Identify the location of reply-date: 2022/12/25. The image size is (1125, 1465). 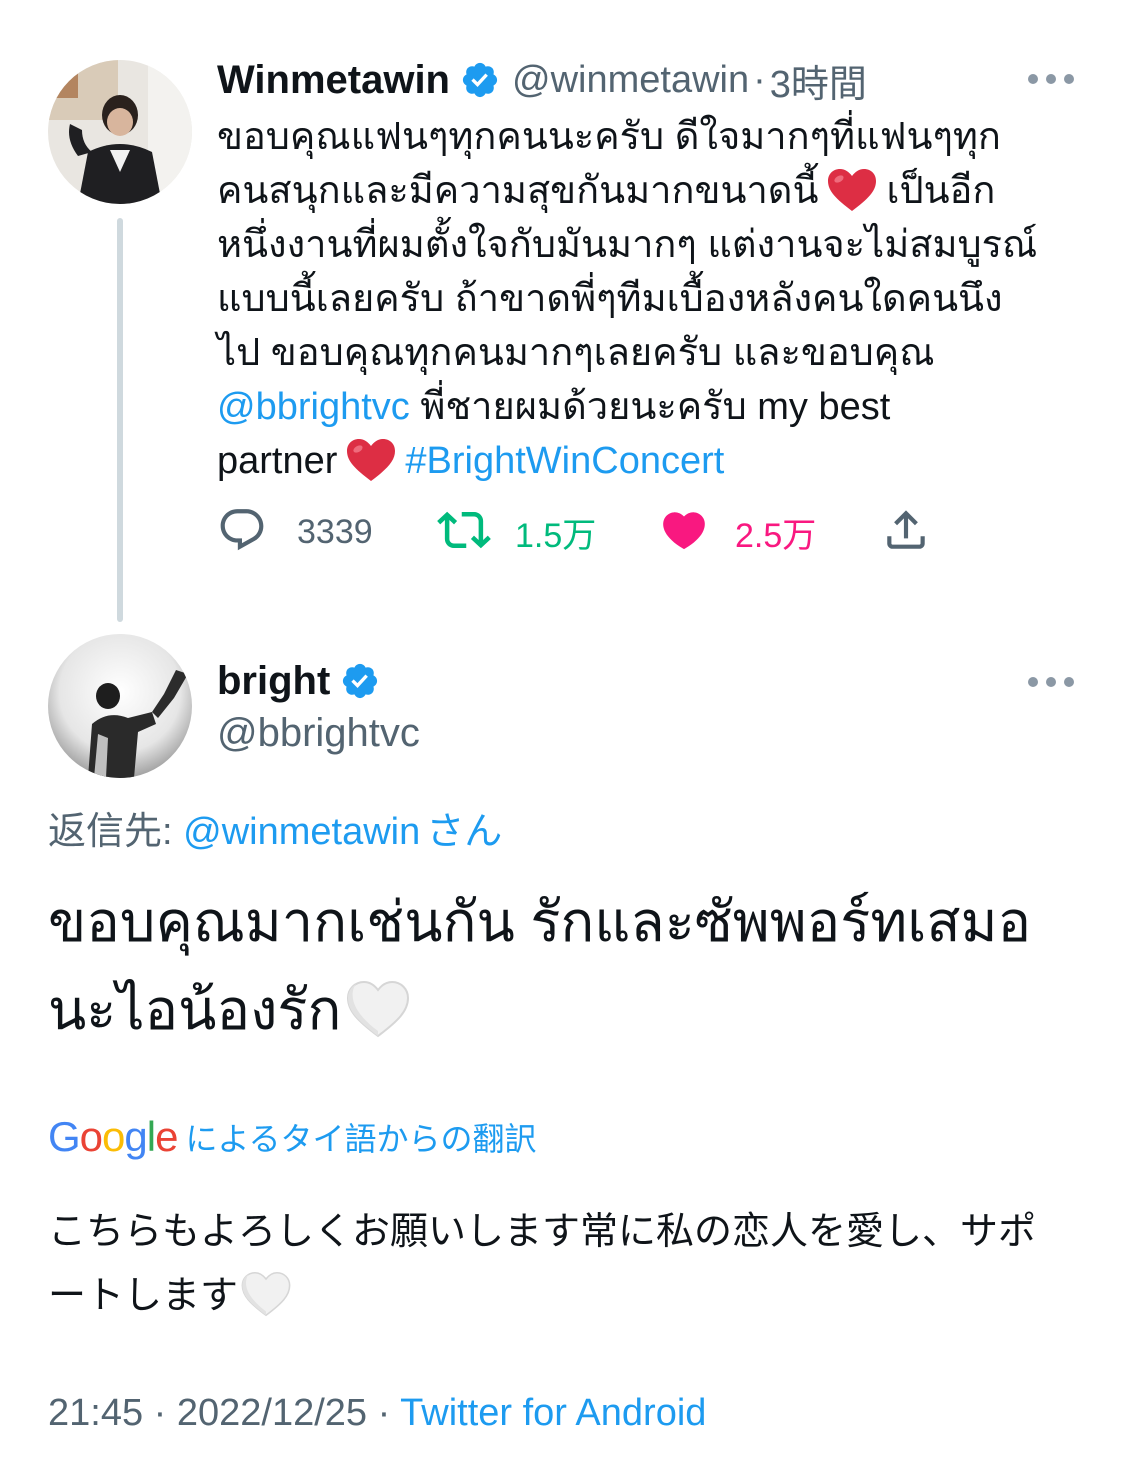
(272, 1413).